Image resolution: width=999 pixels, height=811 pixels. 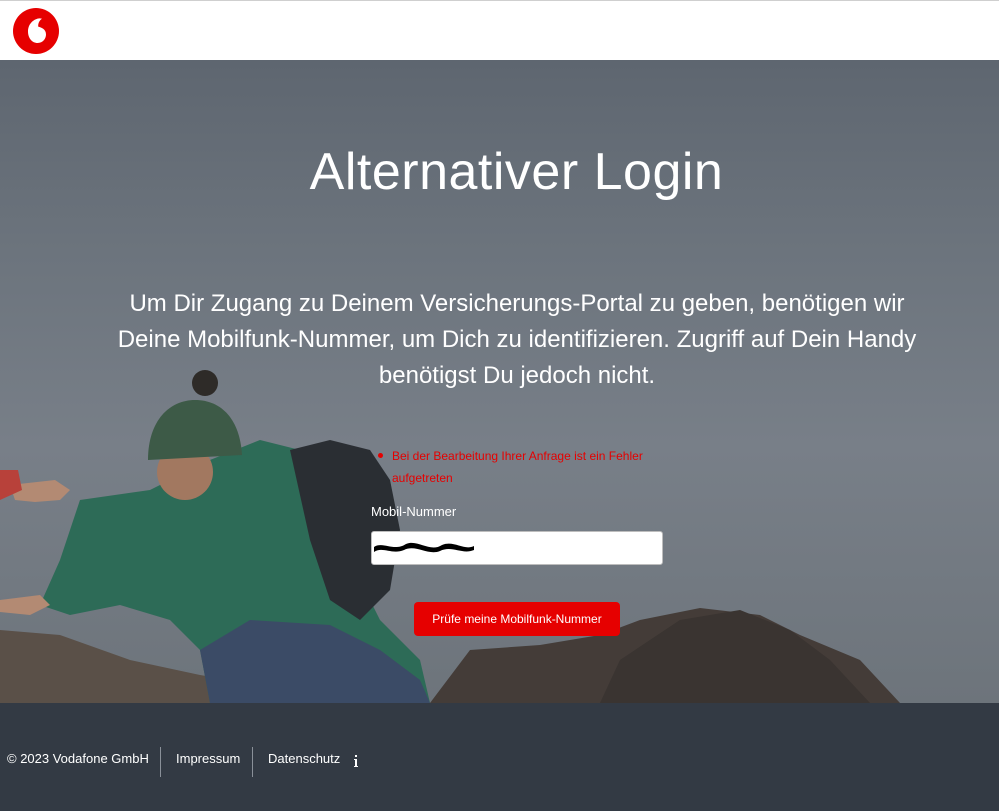 What do you see at coordinates (517, 375) in the screenshot?
I see `intro-line: benötigst Du jedoch nicht.` at bounding box center [517, 375].